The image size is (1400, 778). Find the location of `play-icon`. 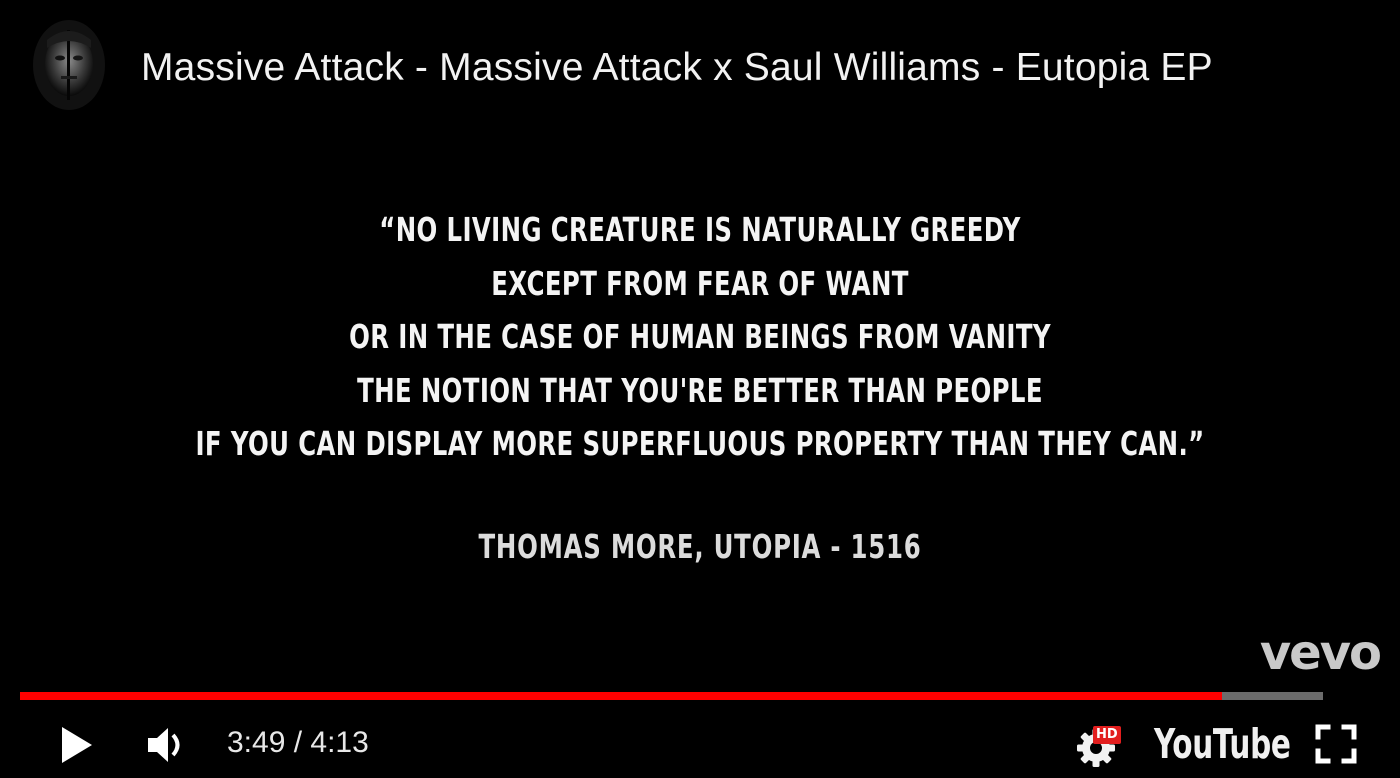

play-icon is located at coordinates (77, 745).